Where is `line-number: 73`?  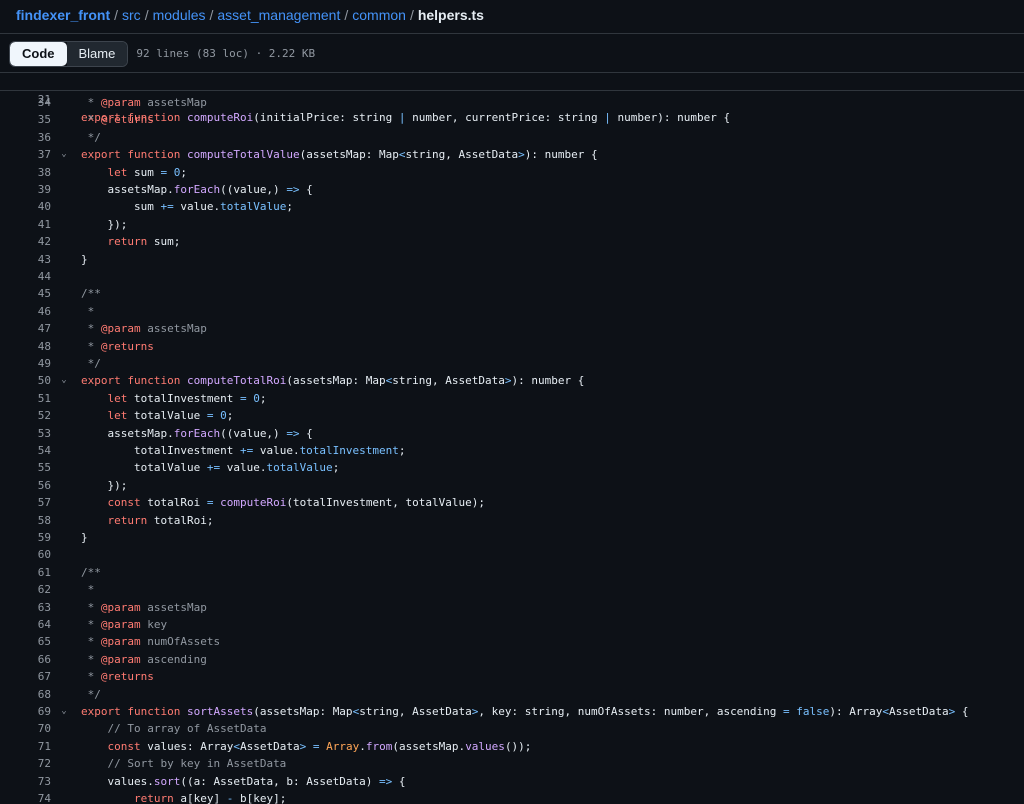
line-number: 73 is located at coordinates (25, 781).